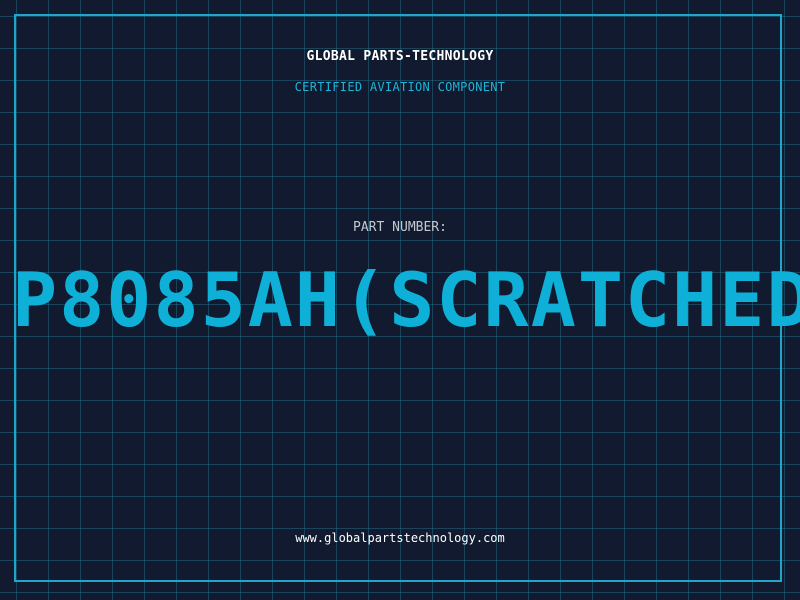  What do you see at coordinates (400, 227) in the screenshot?
I see `part-number-label: PART NUMBER:` at bounding box center [400, 227].